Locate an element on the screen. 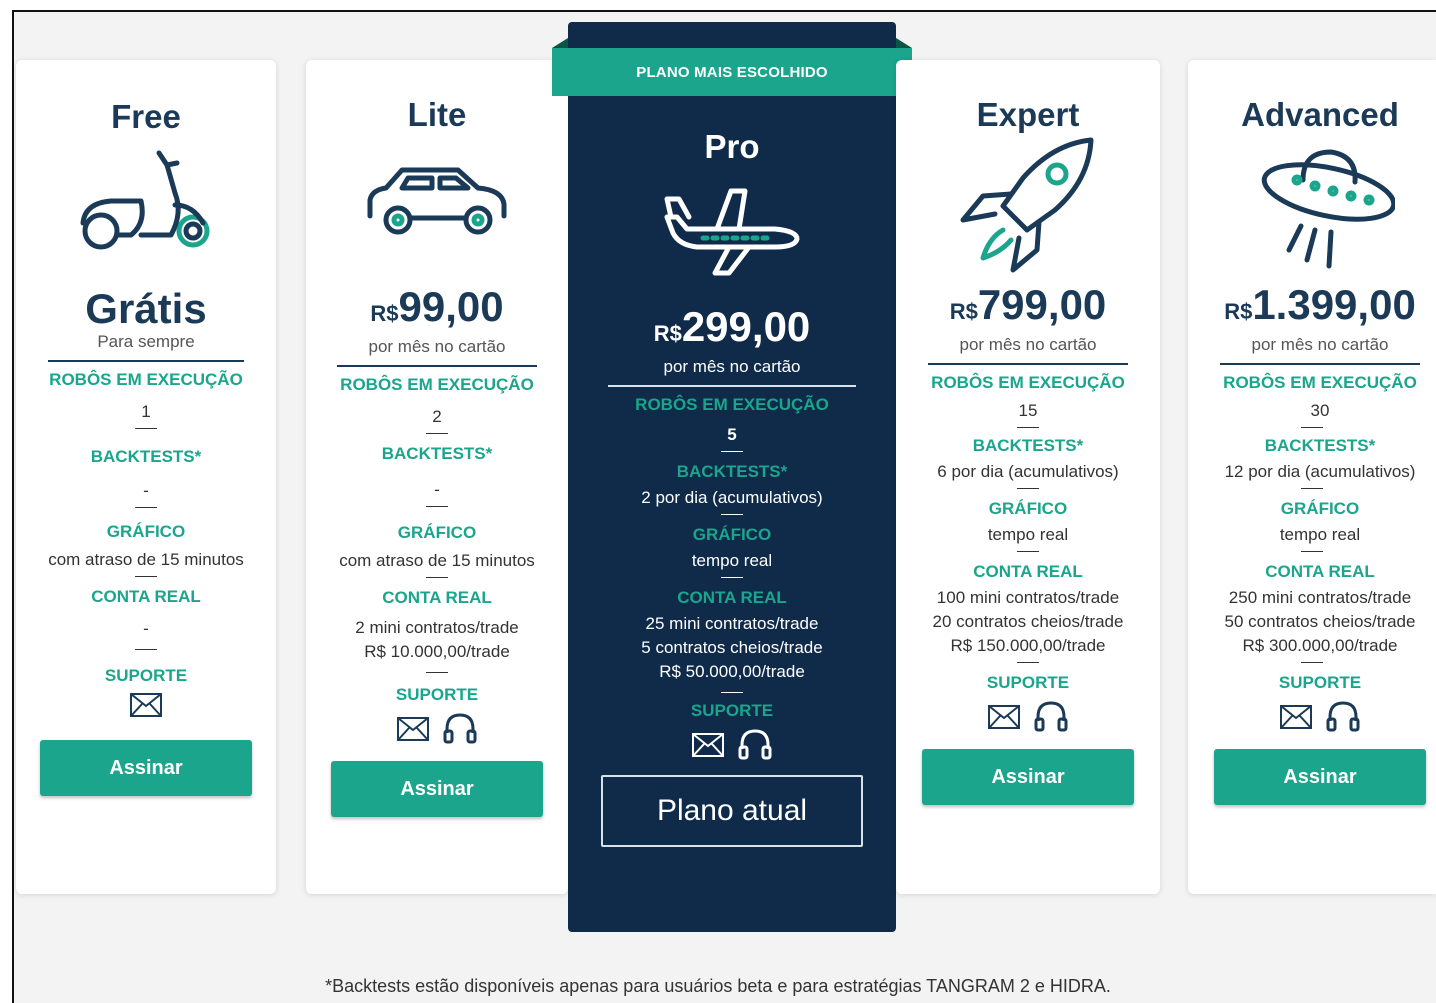 The image size is (1436, 1003). account-value: R$ 50.000,00/trade is located at coordinates (732, 671).